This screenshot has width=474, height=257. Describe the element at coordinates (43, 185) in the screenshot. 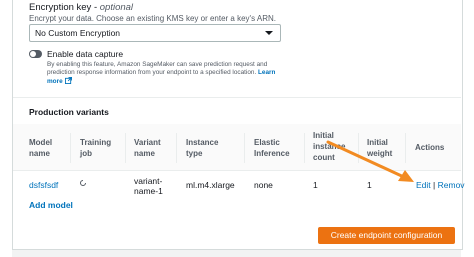

I see `model-name-link: dsfsfsdf` at that location.